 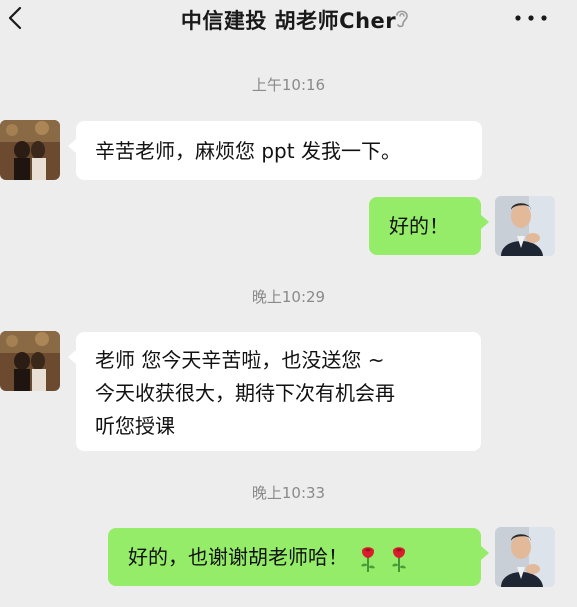 I want to click on message-bubble-outgoing: 好的，也谢谢胡老师哈！, so click(x=298, y=557).